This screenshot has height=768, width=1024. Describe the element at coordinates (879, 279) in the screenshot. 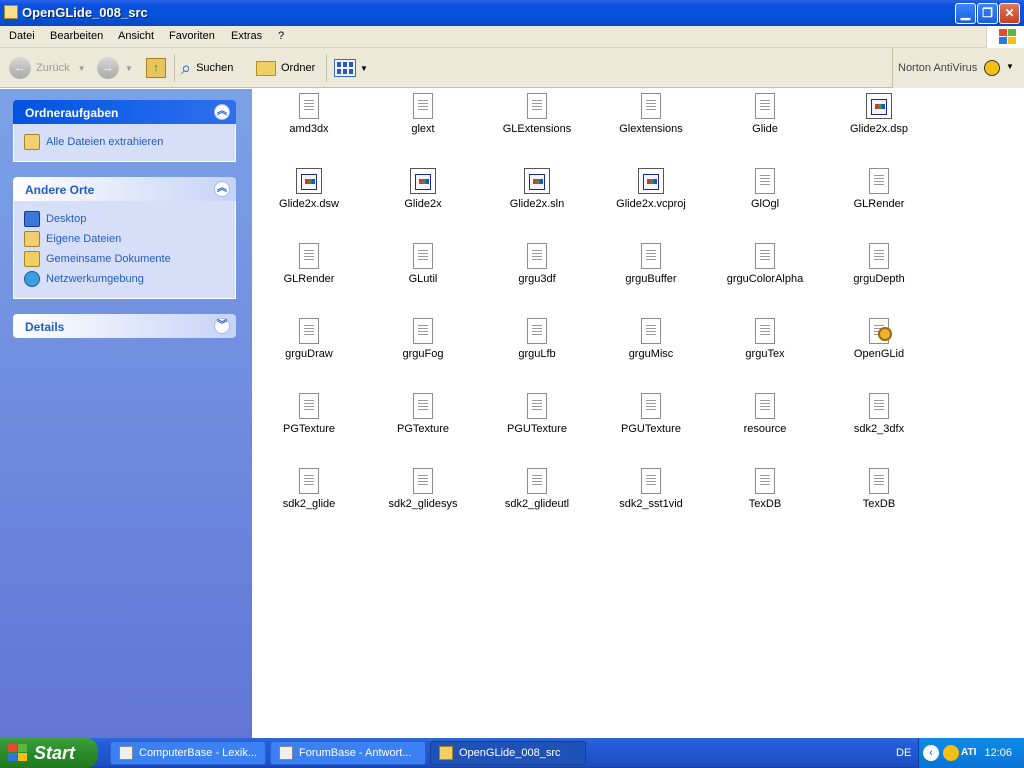

I see `file-name: grguDepth` at that location.